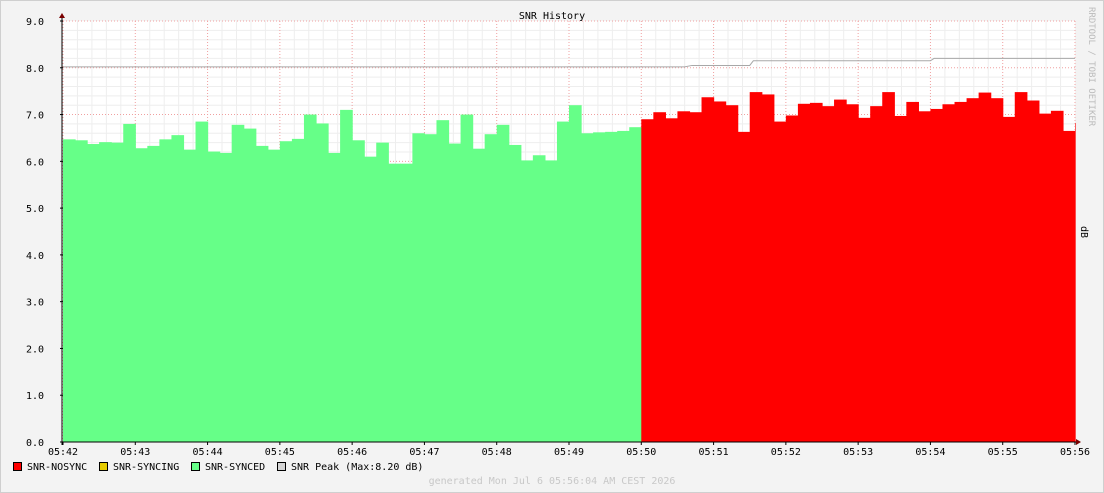 The image size is (1104, 493). I want to click on y-tick-label: 6.0, so click(35, 162).